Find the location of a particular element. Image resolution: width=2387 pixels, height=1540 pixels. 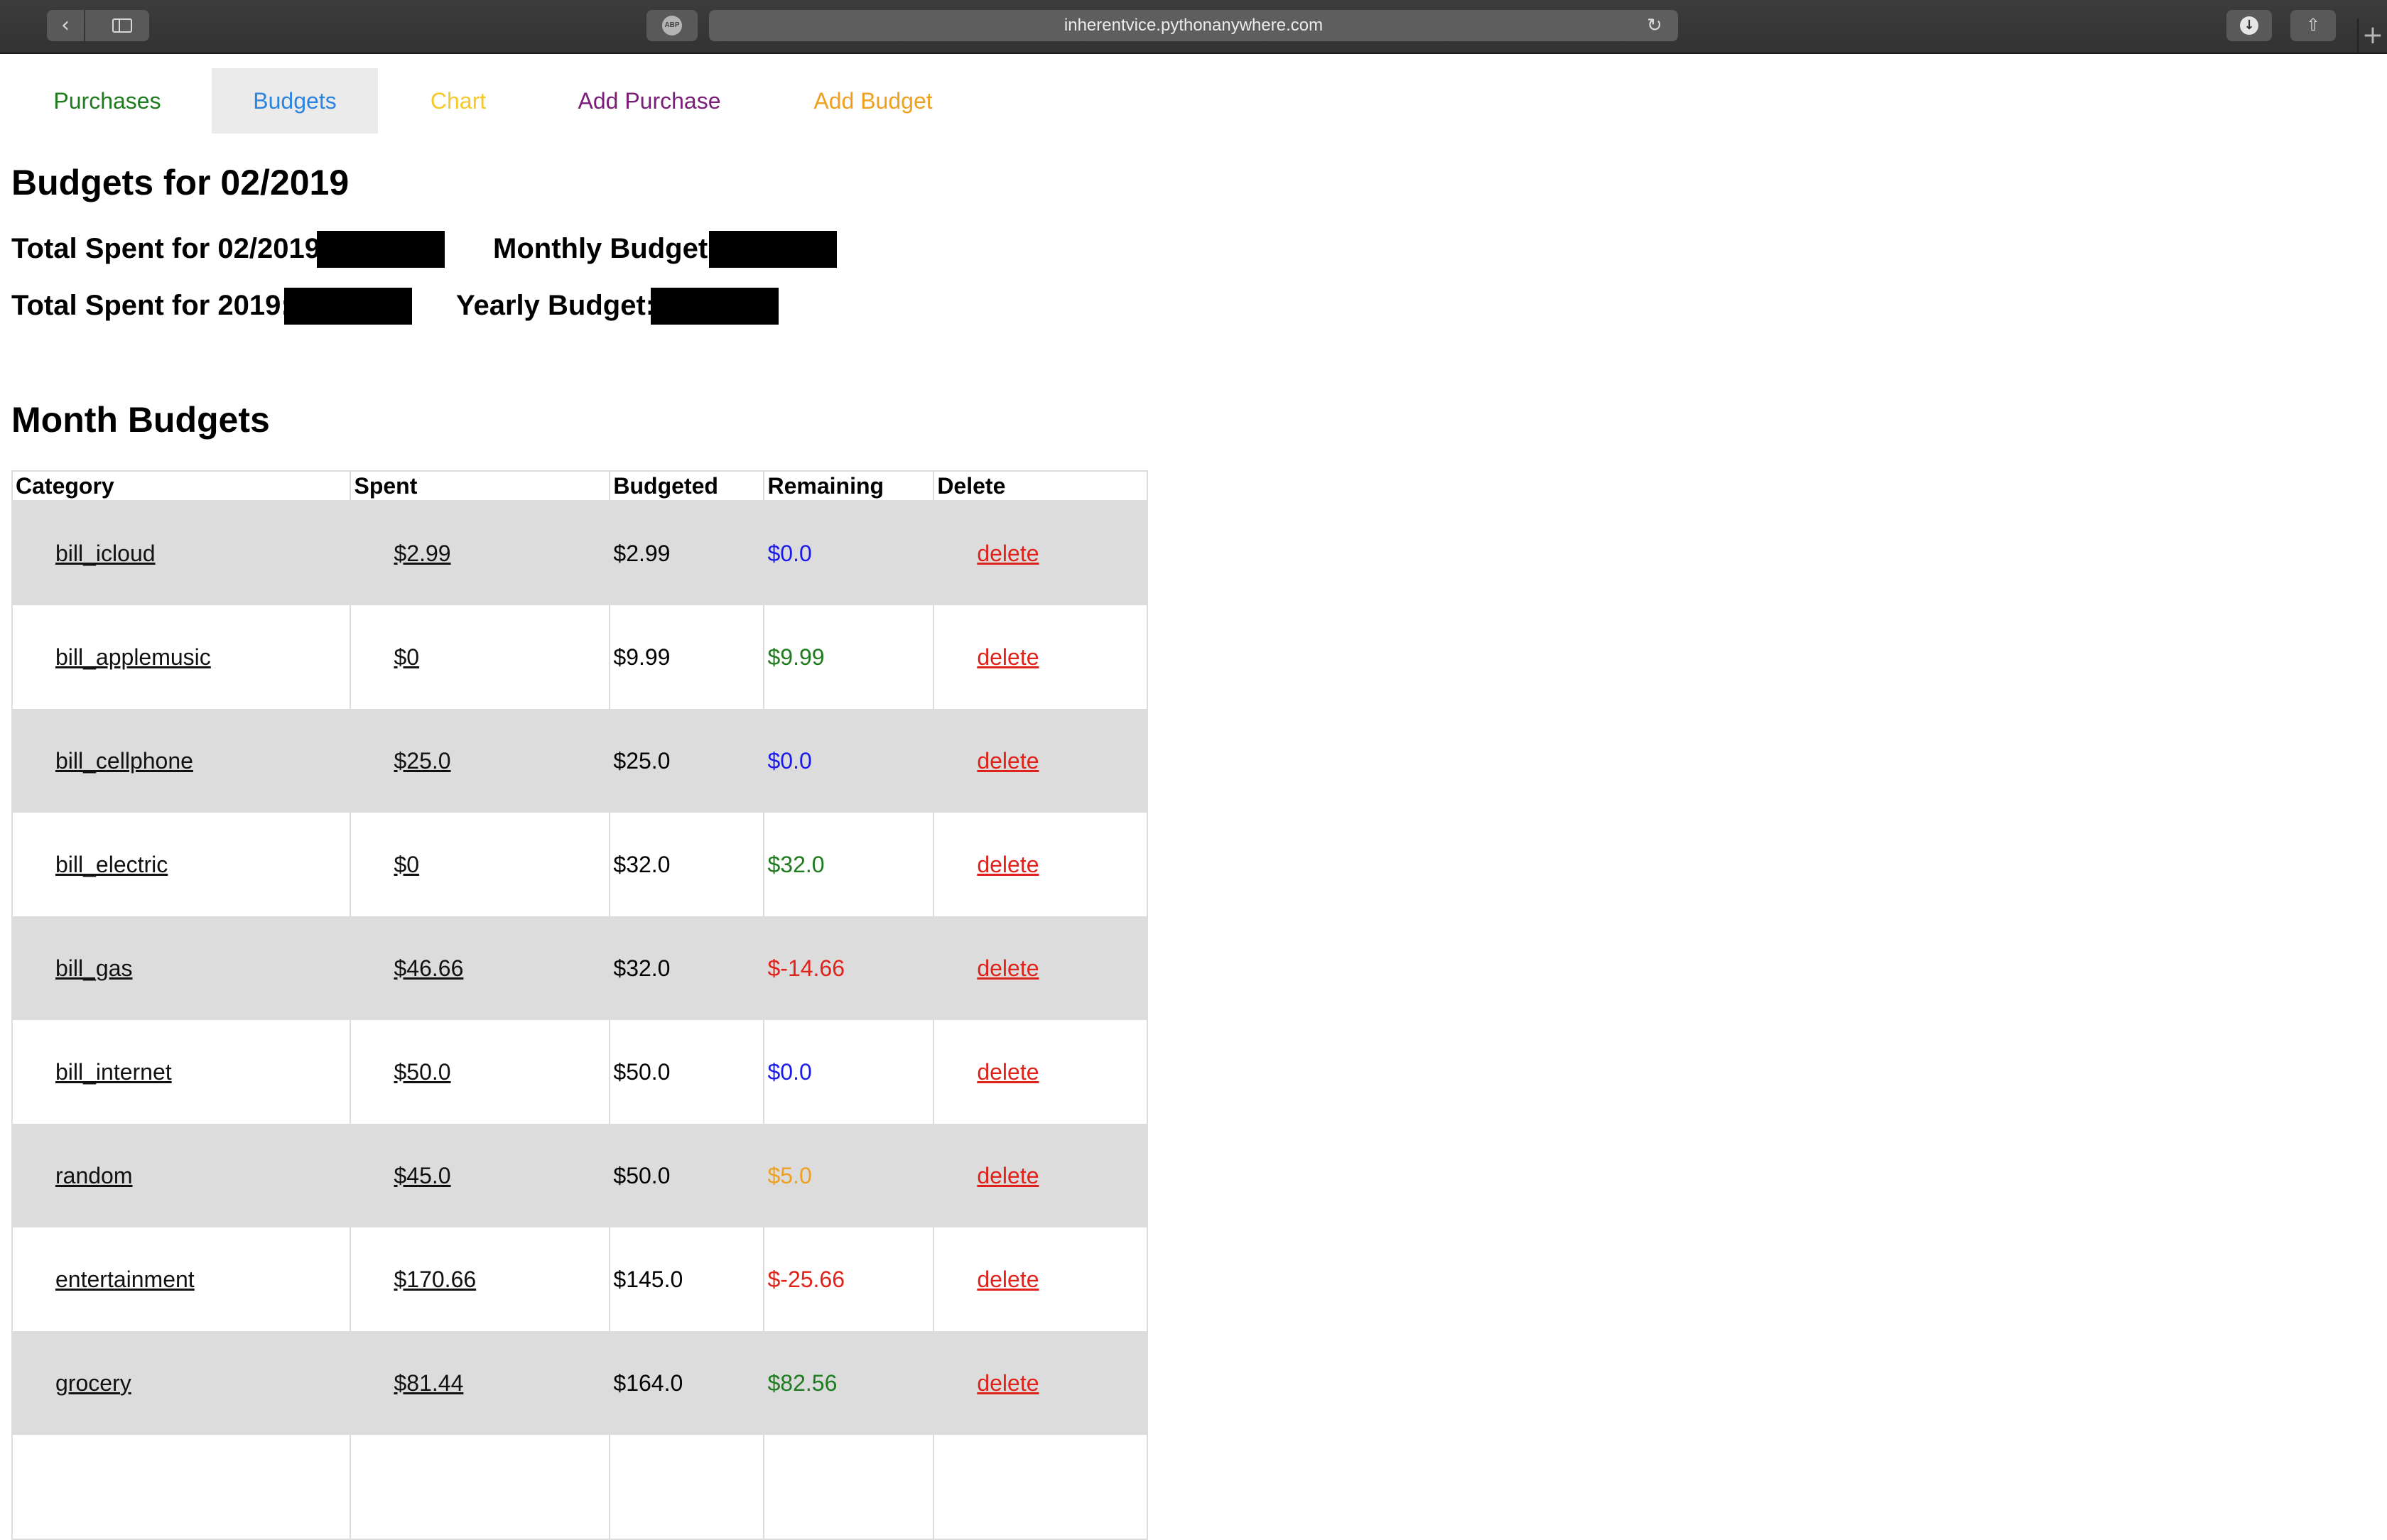

sidebar-toggle-button is located at coordinates (123, 25).